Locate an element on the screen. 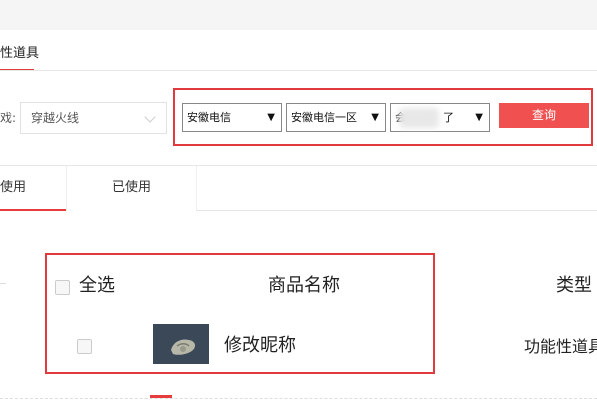 Image resolution: width=597 pixels, height=401 pixels. status-tabs: 使用 已使用 is located at coordinates (98, 188).